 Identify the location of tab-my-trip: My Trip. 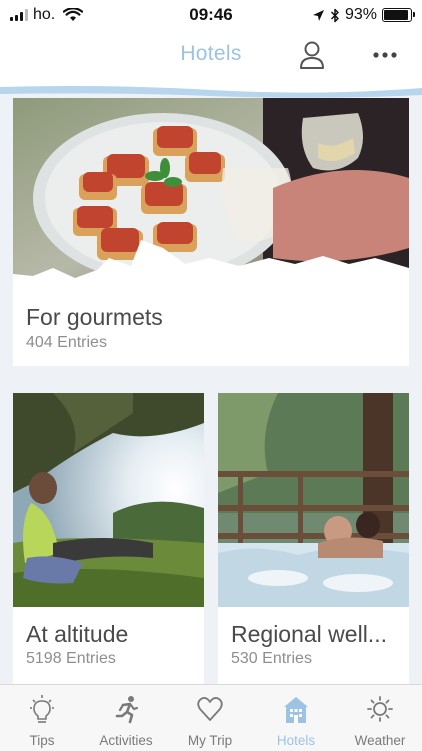
(210, 718).